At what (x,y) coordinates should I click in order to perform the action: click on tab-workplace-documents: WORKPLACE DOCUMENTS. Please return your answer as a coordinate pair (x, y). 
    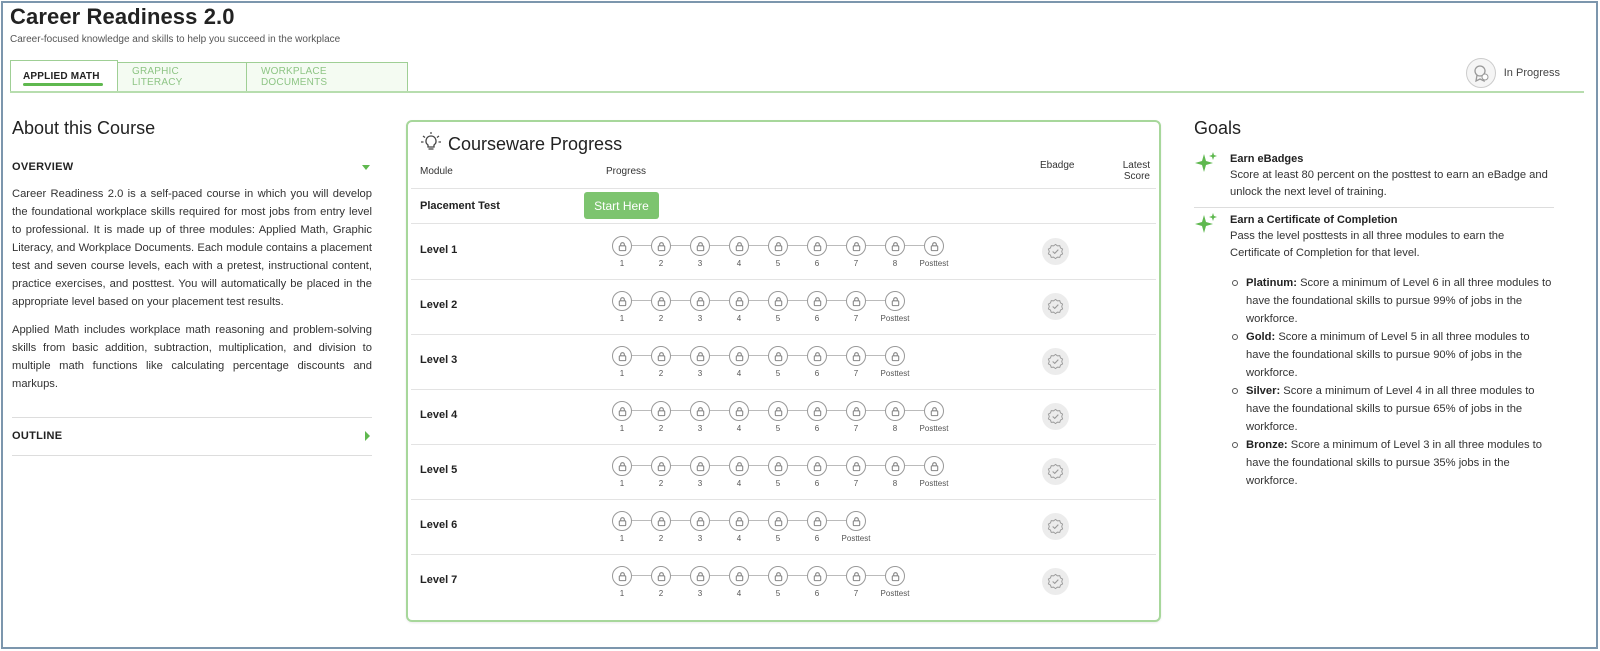
    Looking at the image, I should click on (327, 77).